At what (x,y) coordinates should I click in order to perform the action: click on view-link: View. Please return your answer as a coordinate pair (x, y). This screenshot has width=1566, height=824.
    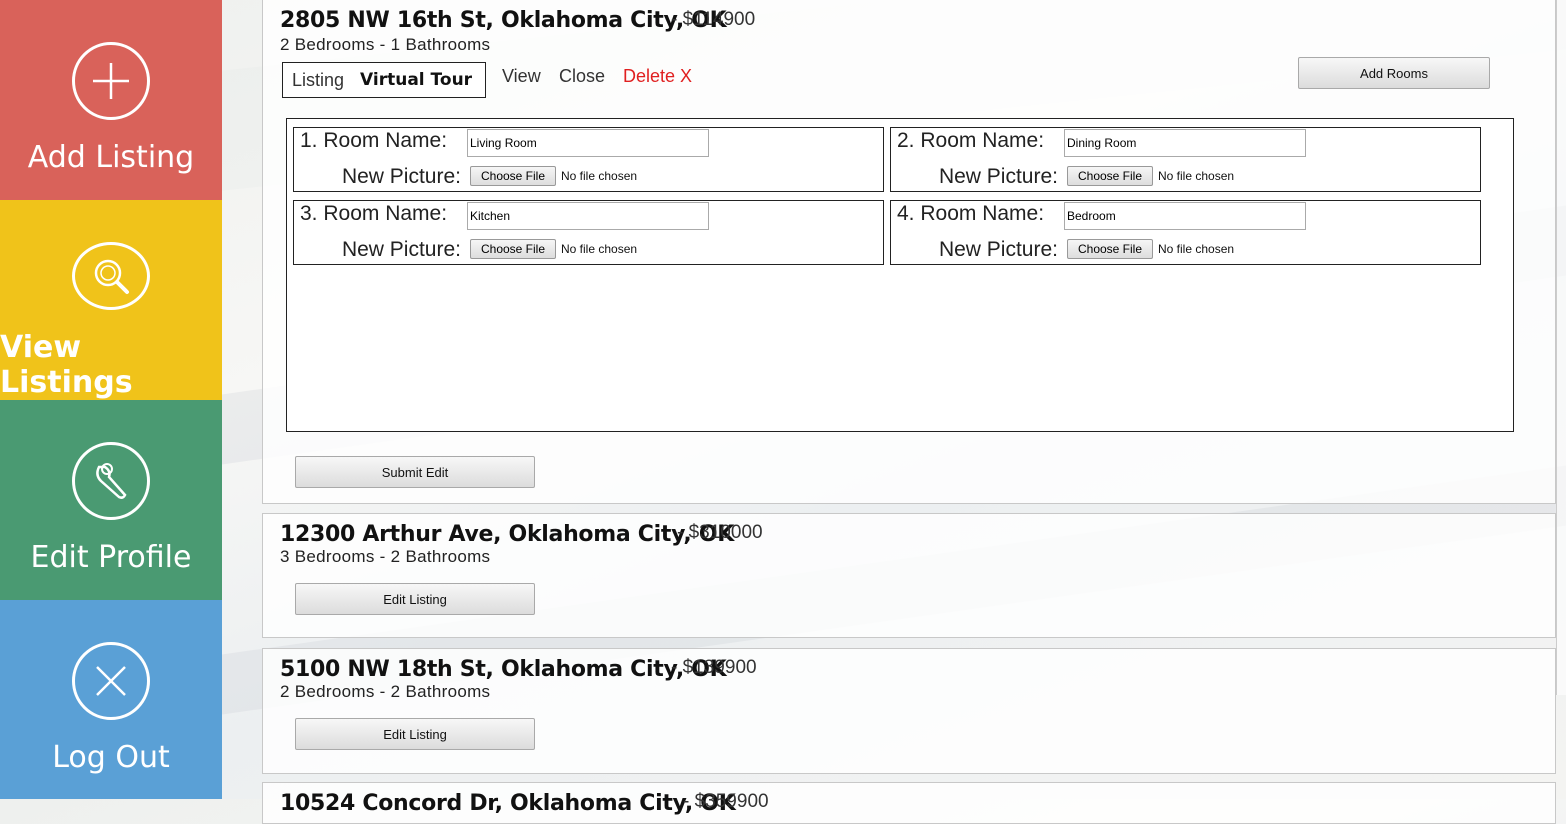
    Looking at the image, I should click on (521, 76).